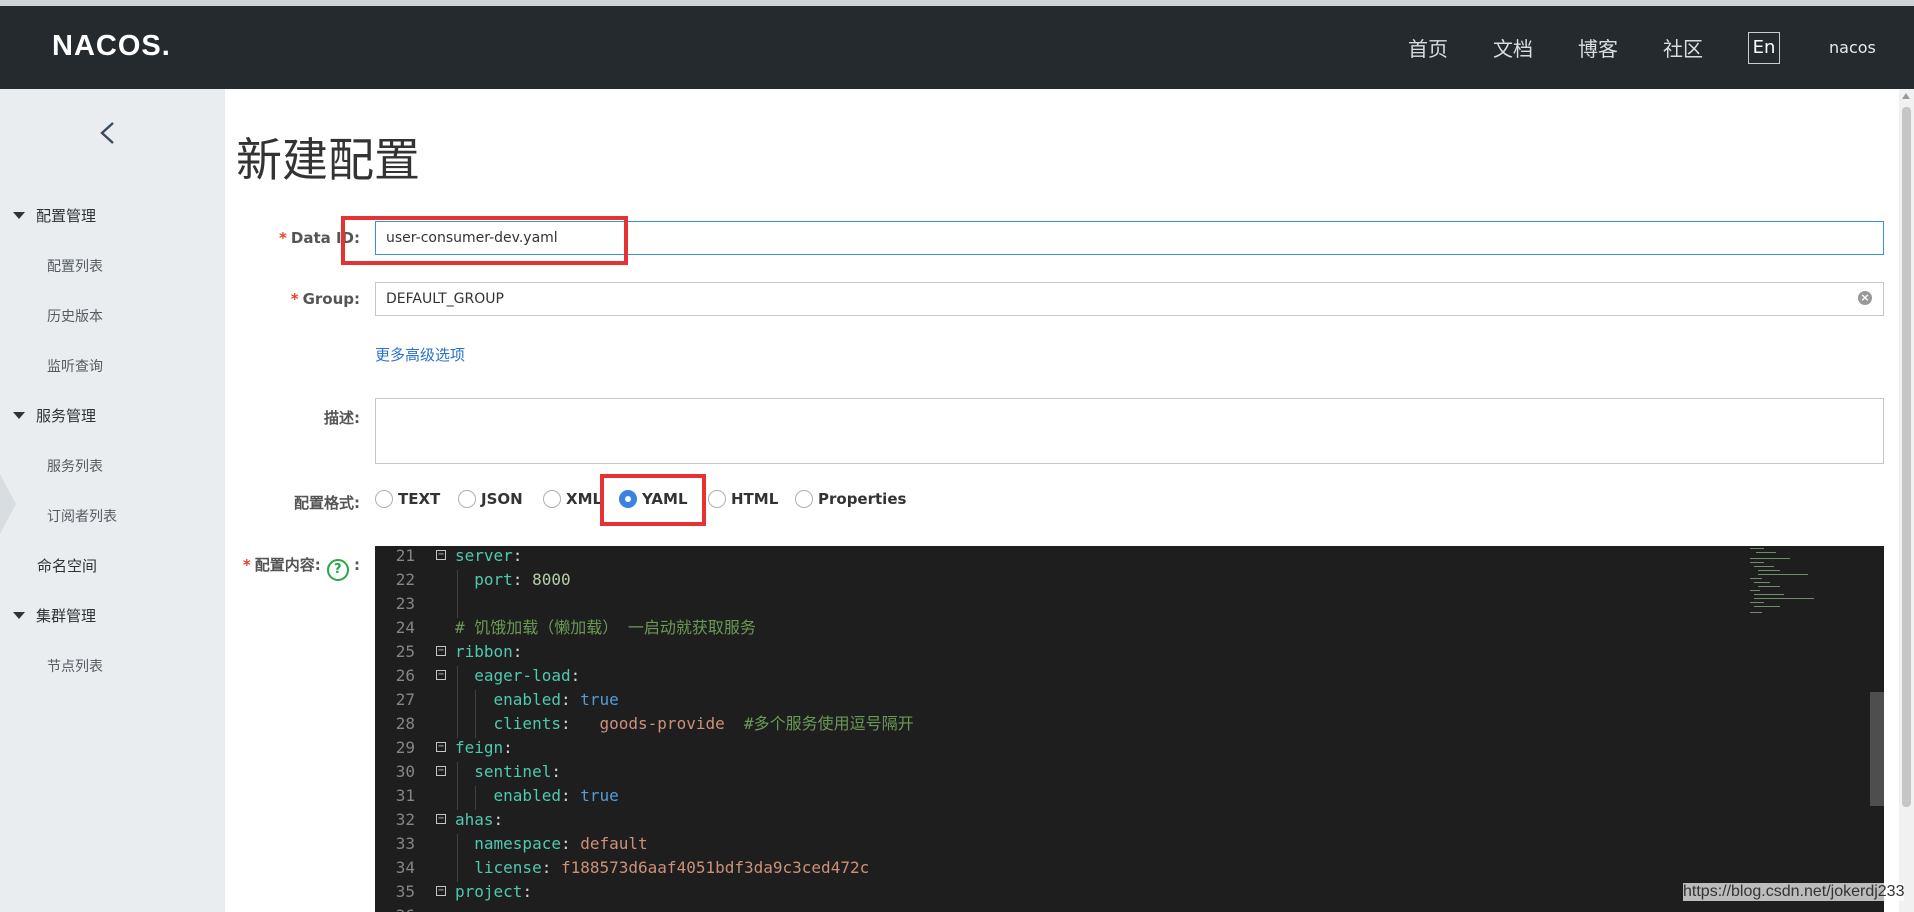  What do you see at coordinates (301, 567) in the screenshot?
I see `content-label: * 配置内容:? :` at bounding box center [301, 567].